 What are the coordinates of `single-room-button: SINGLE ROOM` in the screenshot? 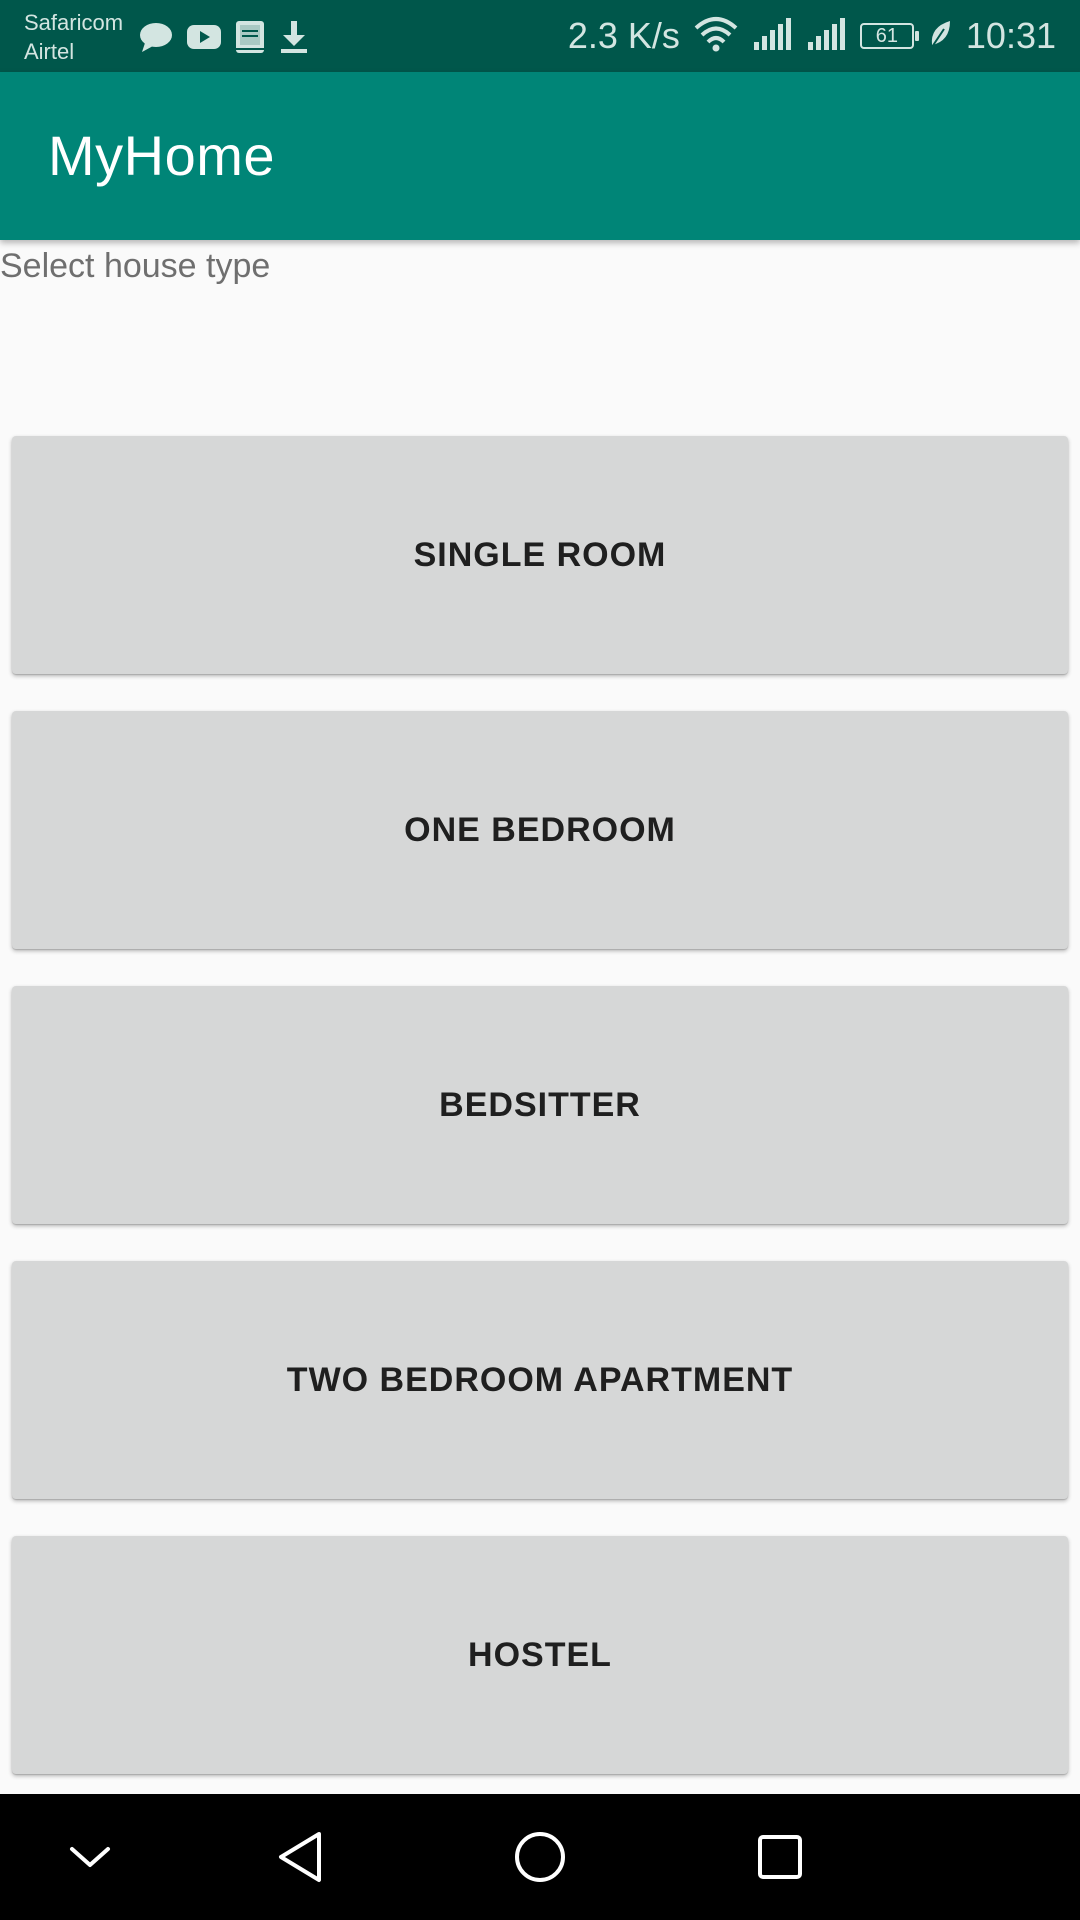 It's located at (540, 555).